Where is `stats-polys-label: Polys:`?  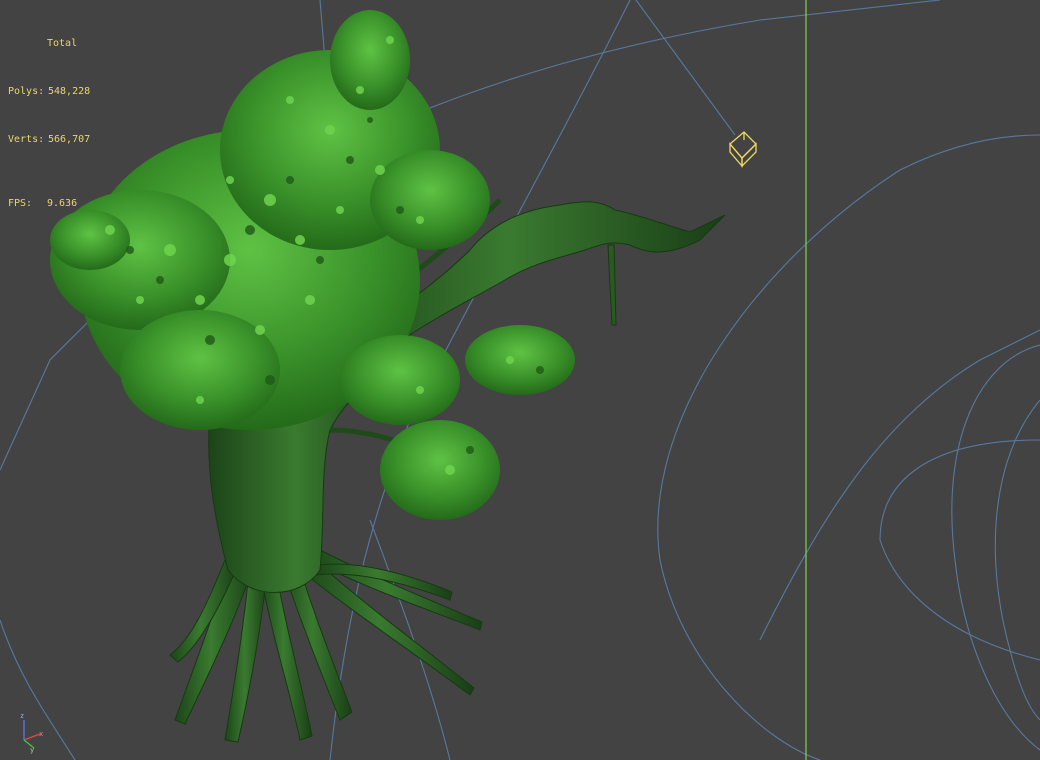
stats-polys-label: Polys: is located at coordinates (26, 91).